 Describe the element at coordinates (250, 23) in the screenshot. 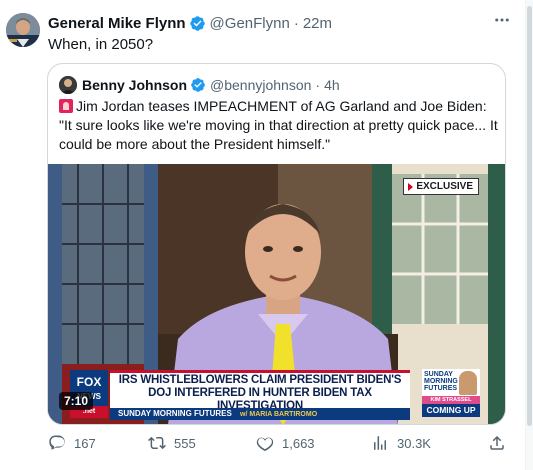

I see `author-handle: @GenFlynn` at that location.